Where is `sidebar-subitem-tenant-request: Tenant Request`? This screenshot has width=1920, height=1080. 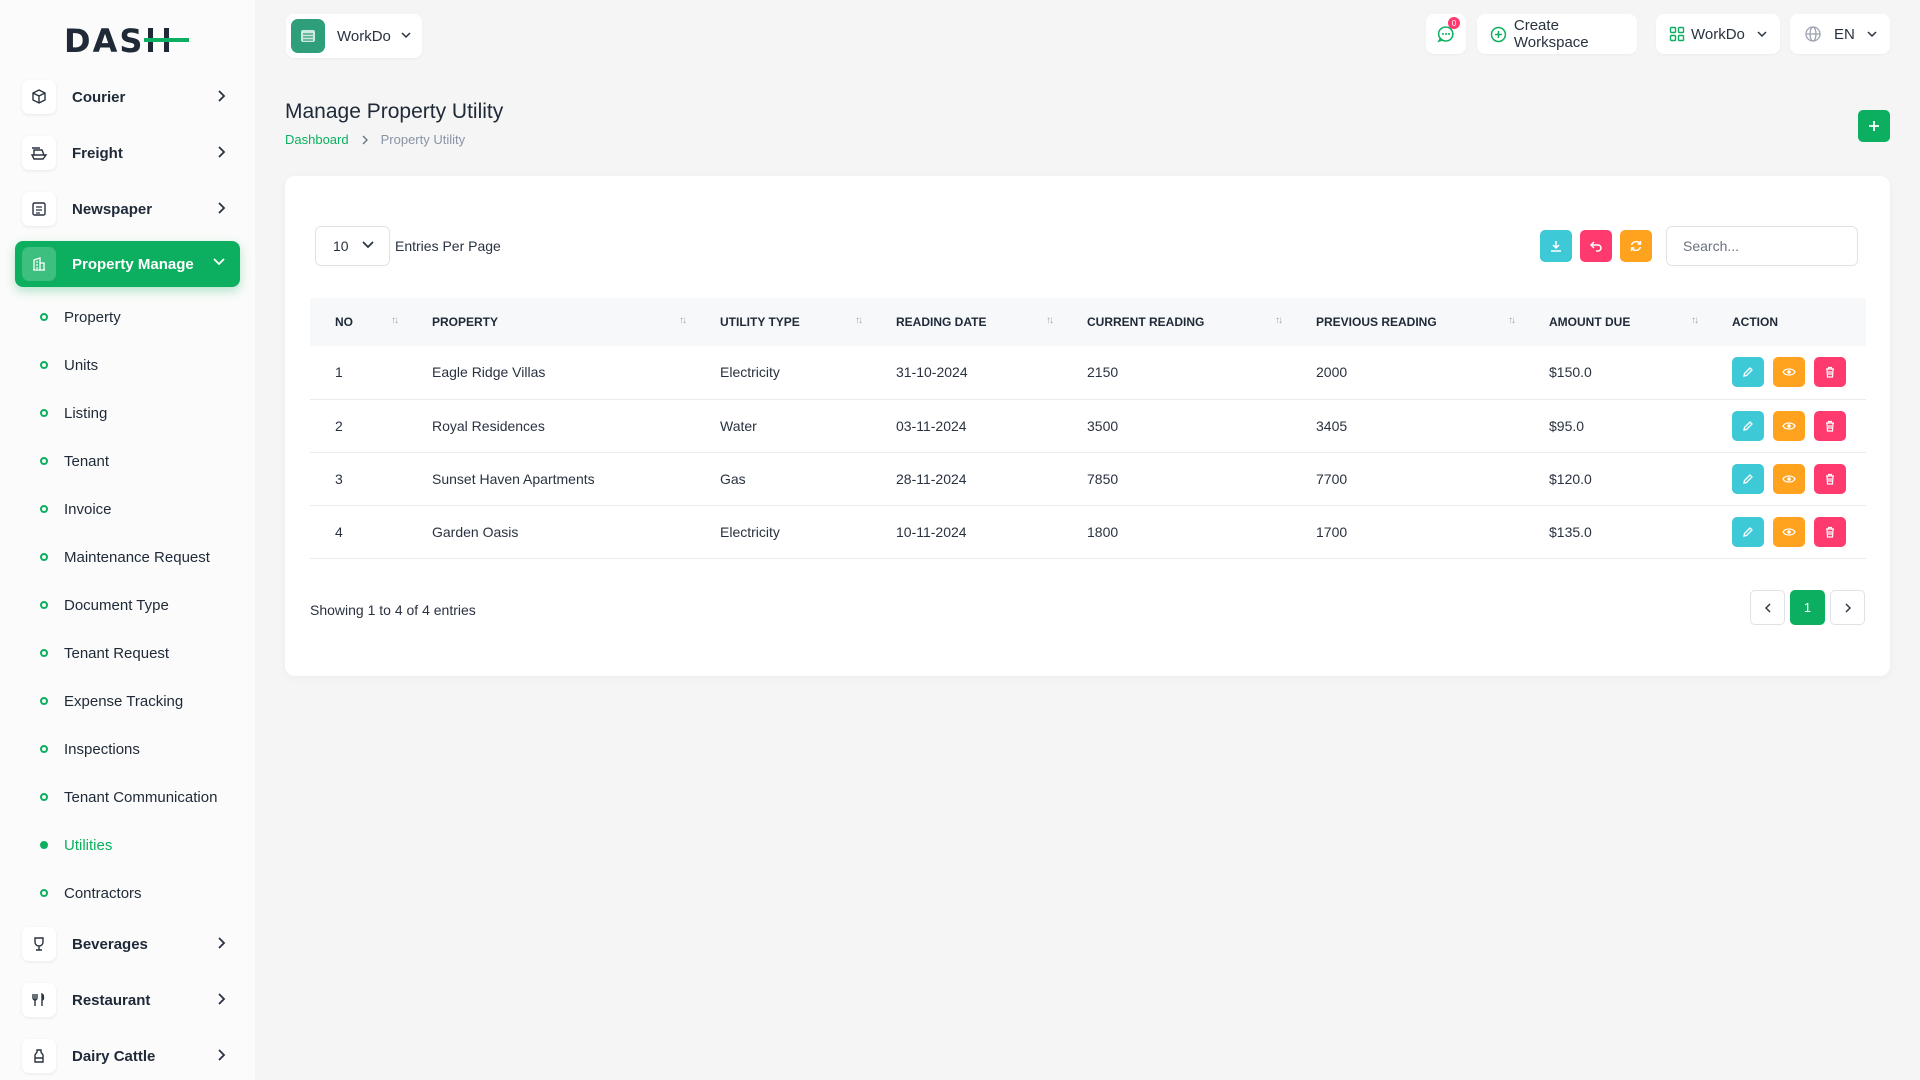
sidebar-subitem-tenant-request: Tenant Request is located at coordinates (104, 653).